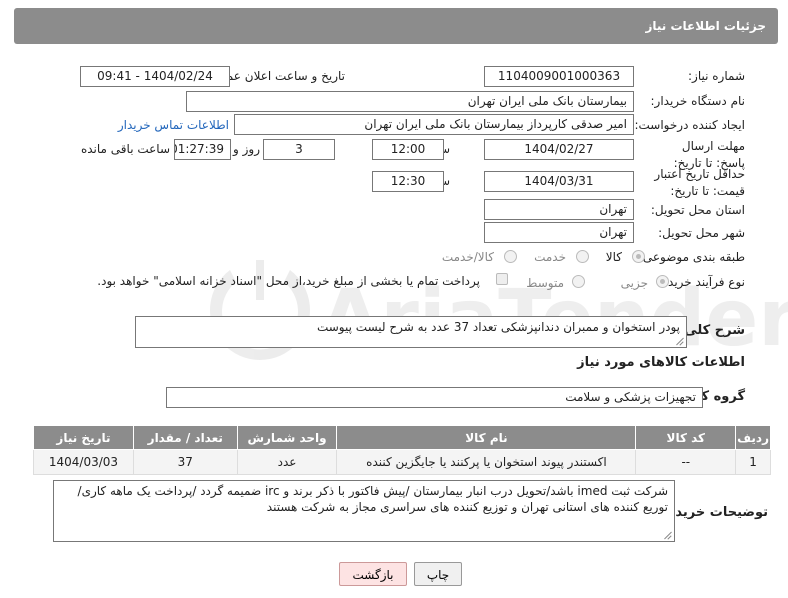 Image resolution: width=788 pixels, height=598 pixels. Describe the element at coordinates (467, 257) in the screenshot. I see `category-option-goods-service: کالا/خدمت` at that location.